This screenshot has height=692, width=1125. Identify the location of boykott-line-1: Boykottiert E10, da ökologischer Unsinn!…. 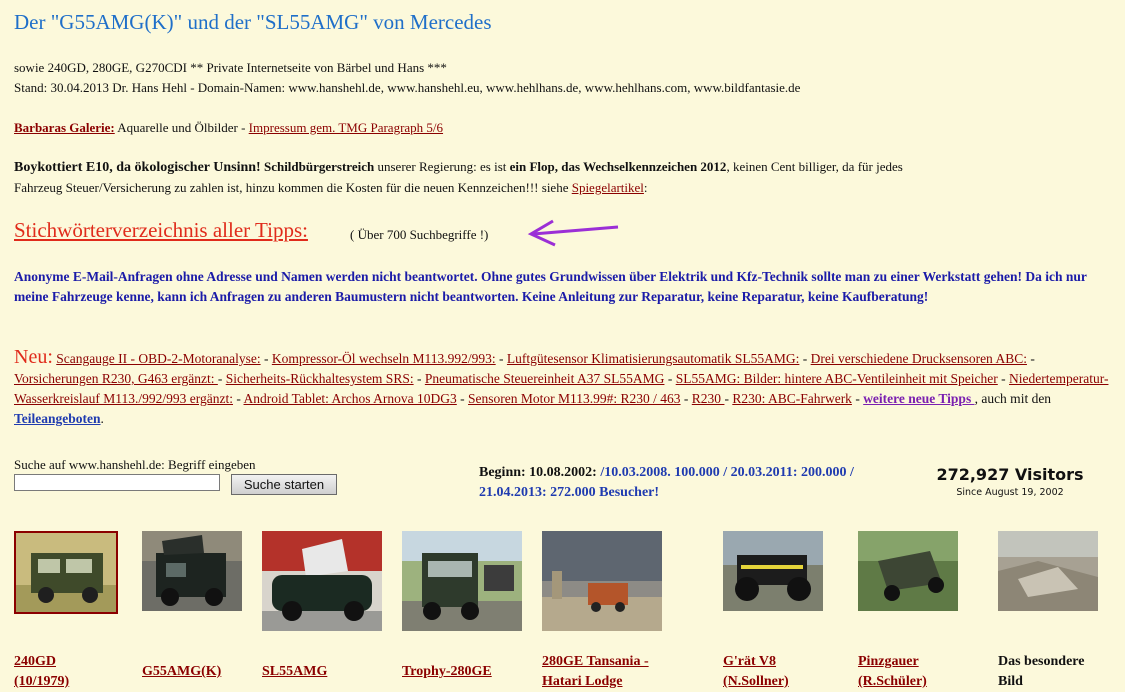
(458, 167).